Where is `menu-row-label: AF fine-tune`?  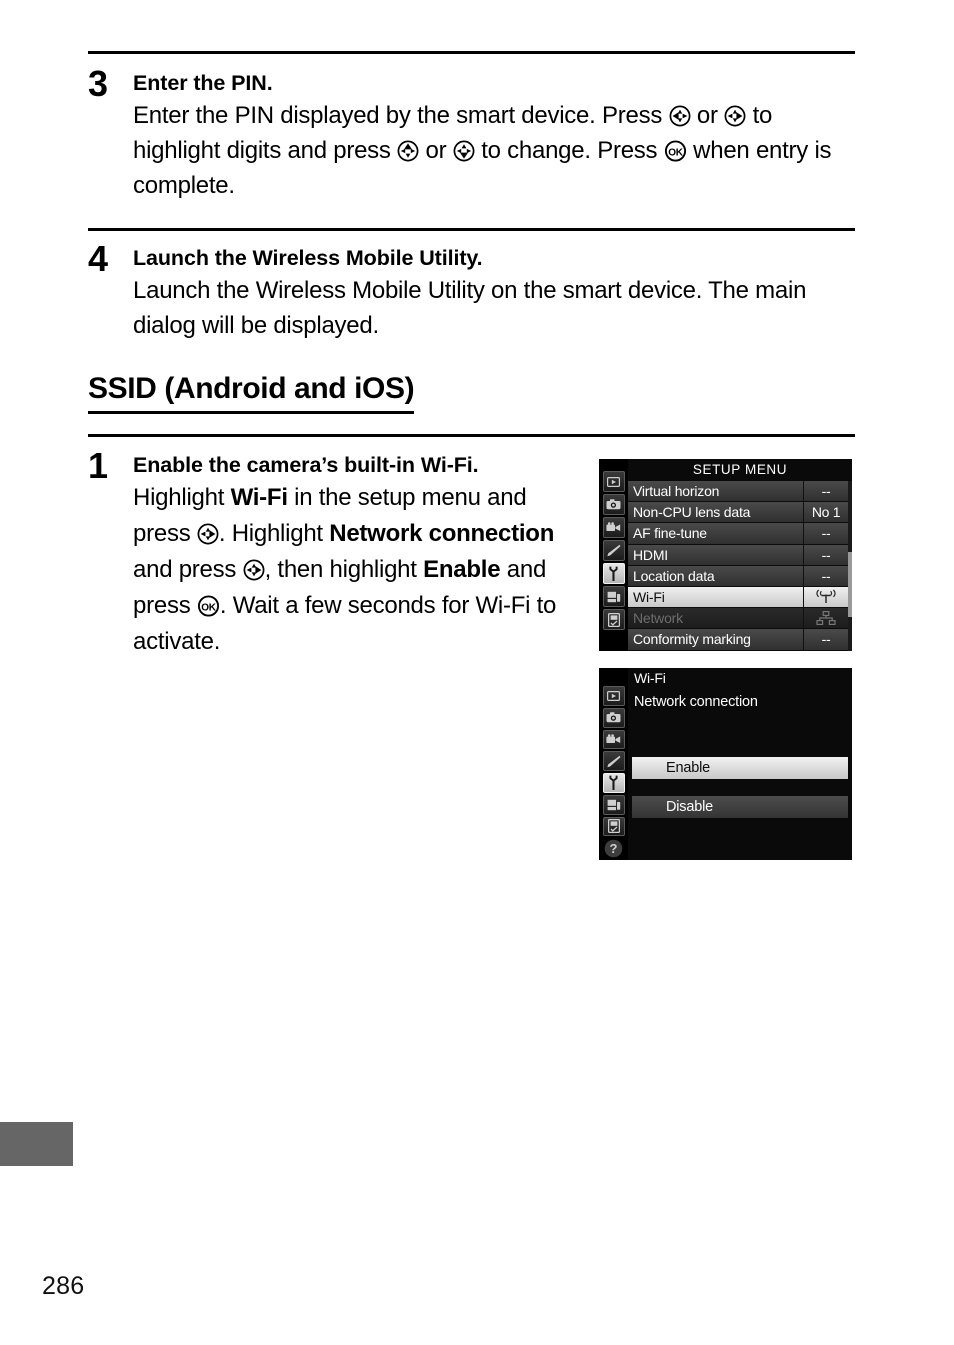 menu-row-label: AF fine-tune is located at coordinates (670, 533).